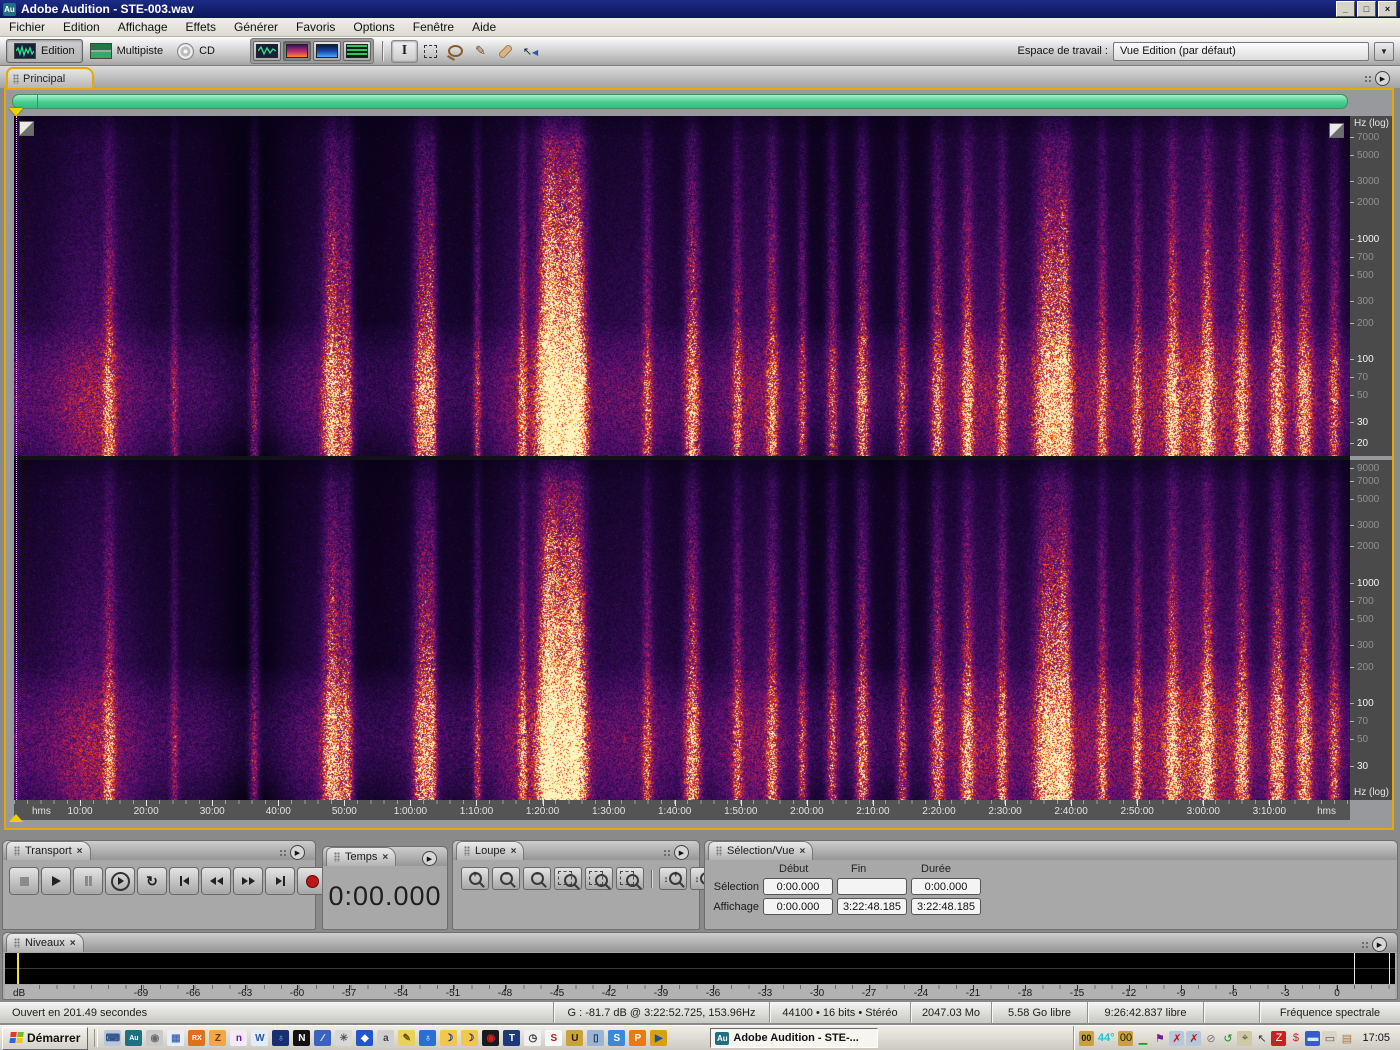 Image resolution: width=1400 pixels, height=1050 pixels. What do you see at coordinates (365, 1038) in the screenshot?
I see `diamond-doc-icon: ◆` at bounding box center [365, 1038].